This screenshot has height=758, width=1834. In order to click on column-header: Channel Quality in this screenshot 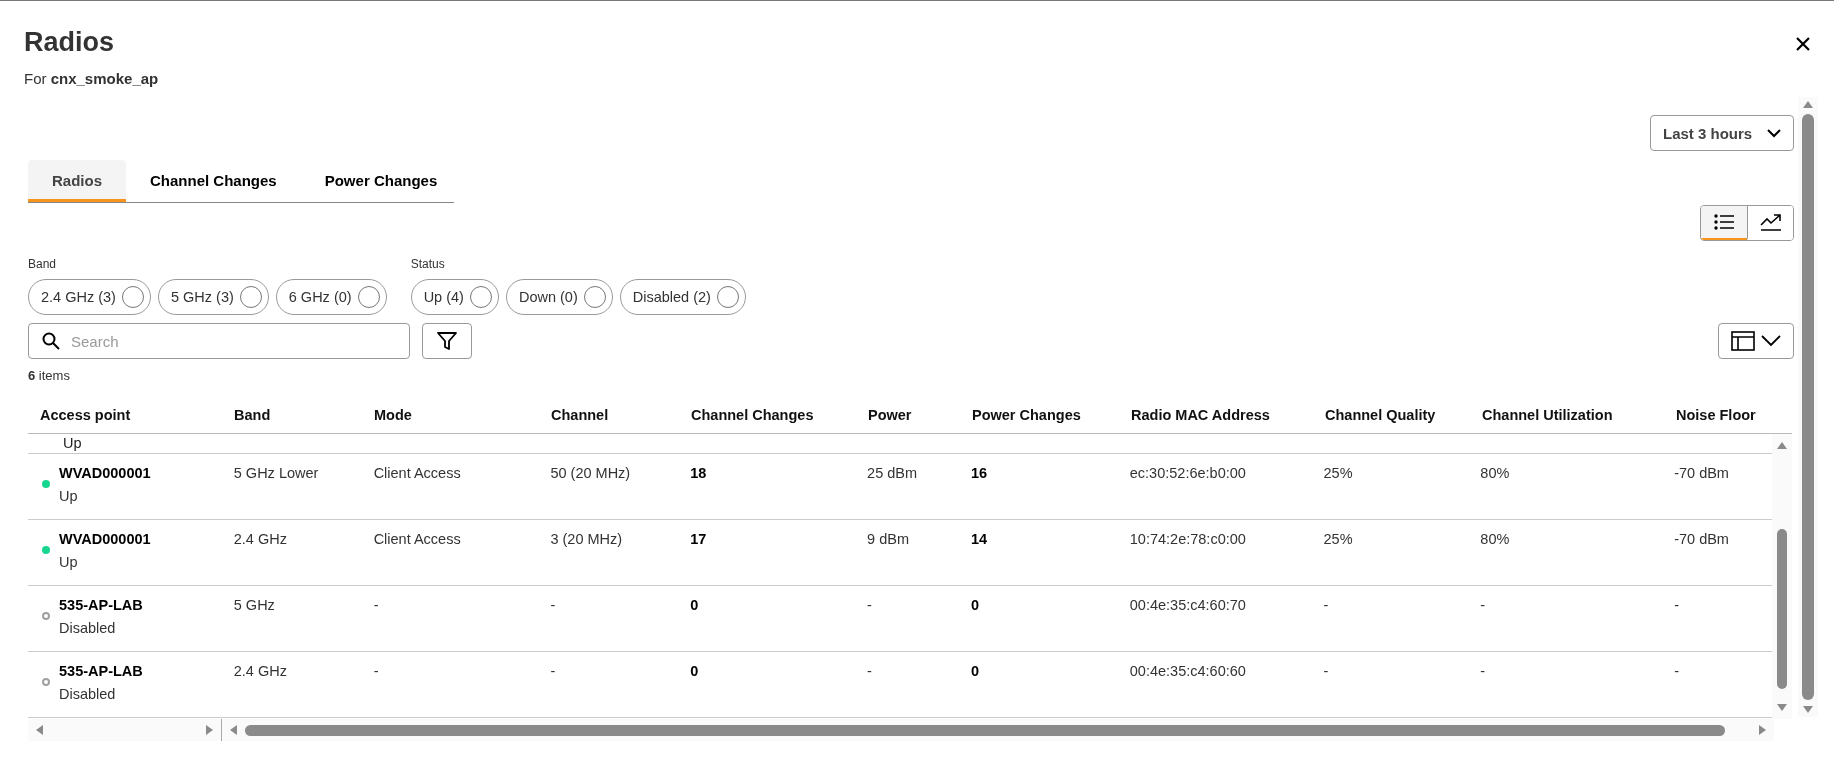, I will do `click(1391, 415)`.